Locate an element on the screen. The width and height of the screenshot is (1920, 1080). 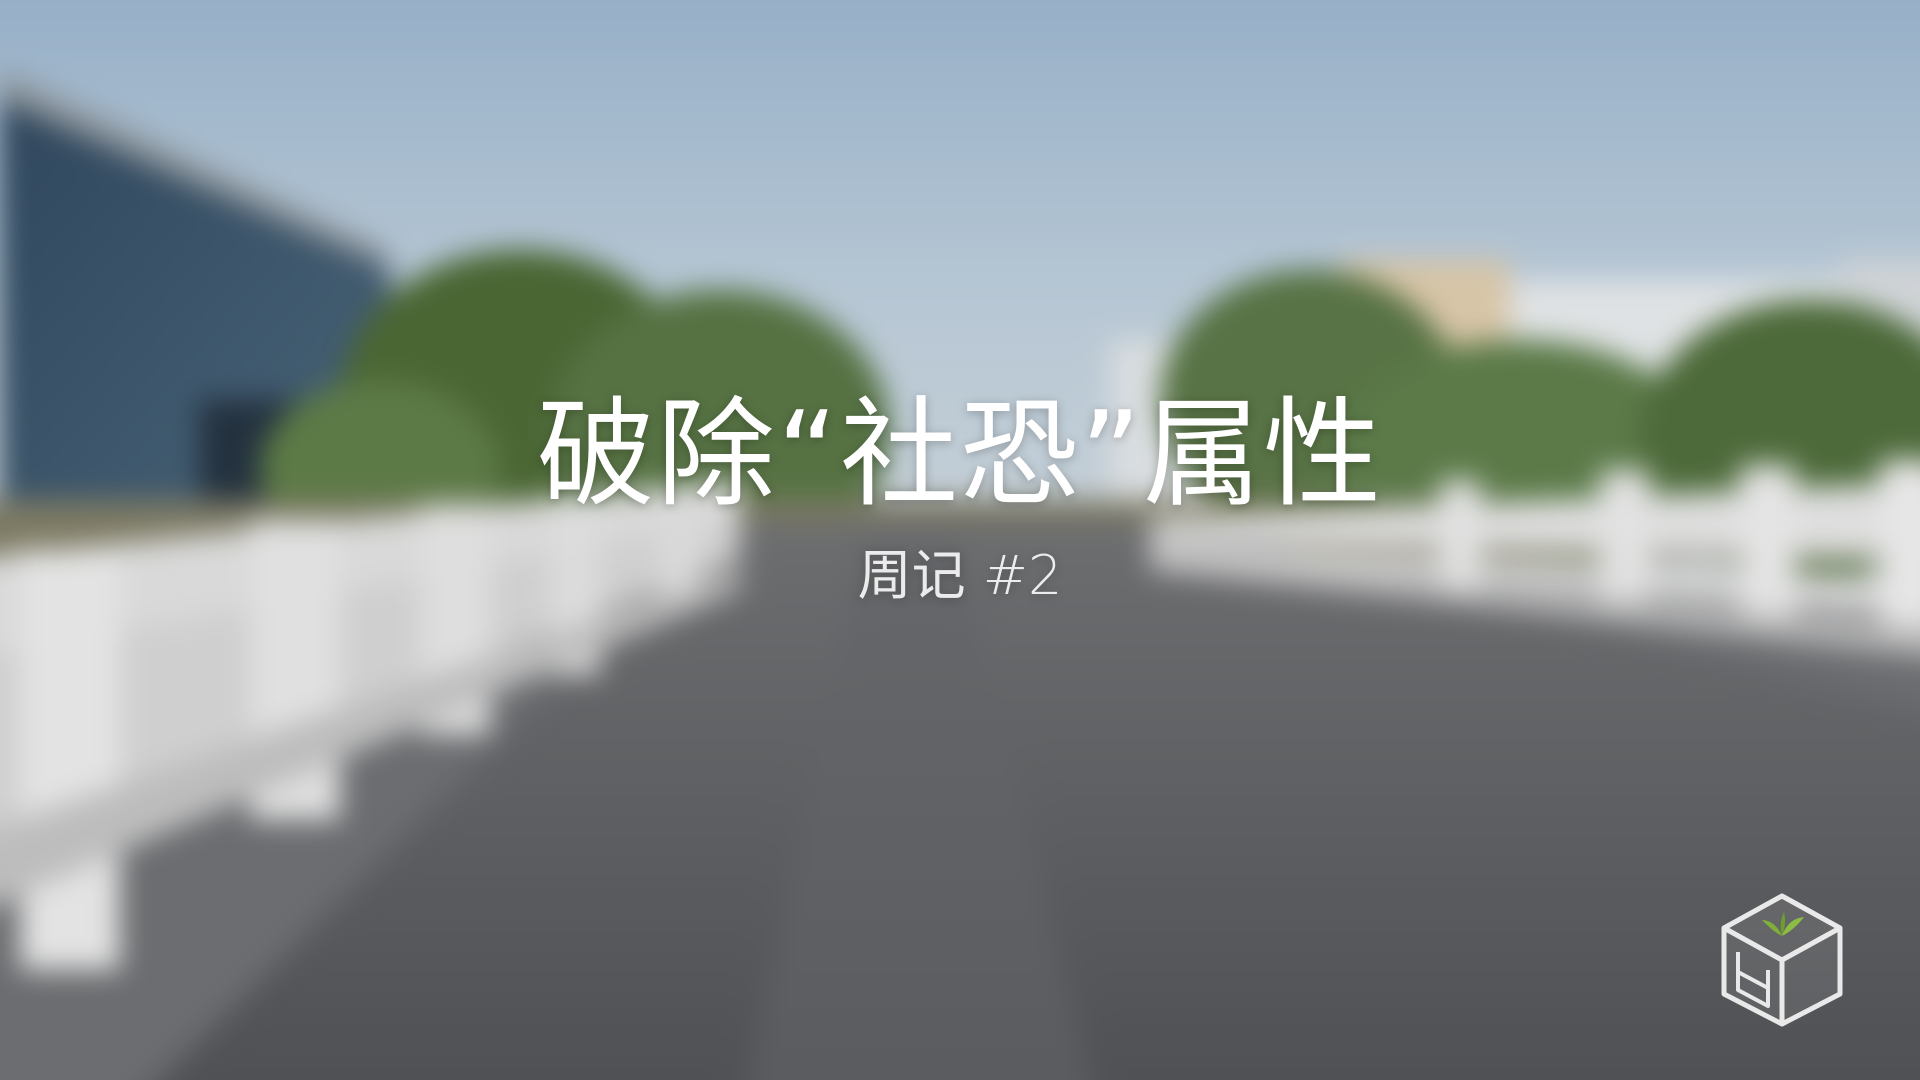
cover-subtitle: 周记 #2 is located at coordinates (960, 575).